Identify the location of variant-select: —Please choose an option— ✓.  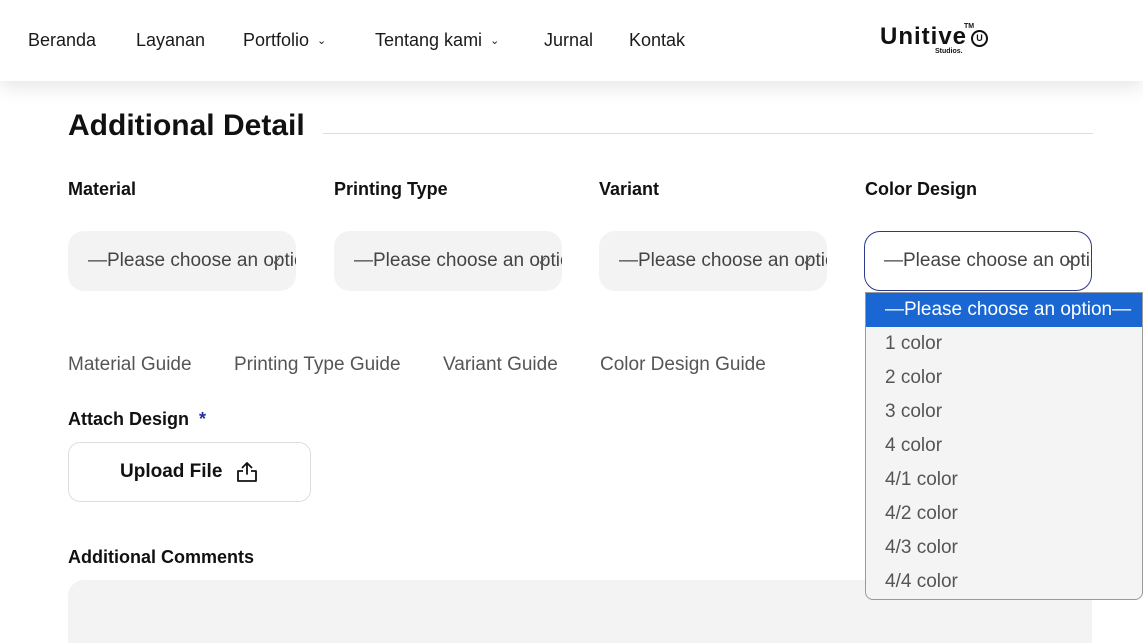
(713, 261).